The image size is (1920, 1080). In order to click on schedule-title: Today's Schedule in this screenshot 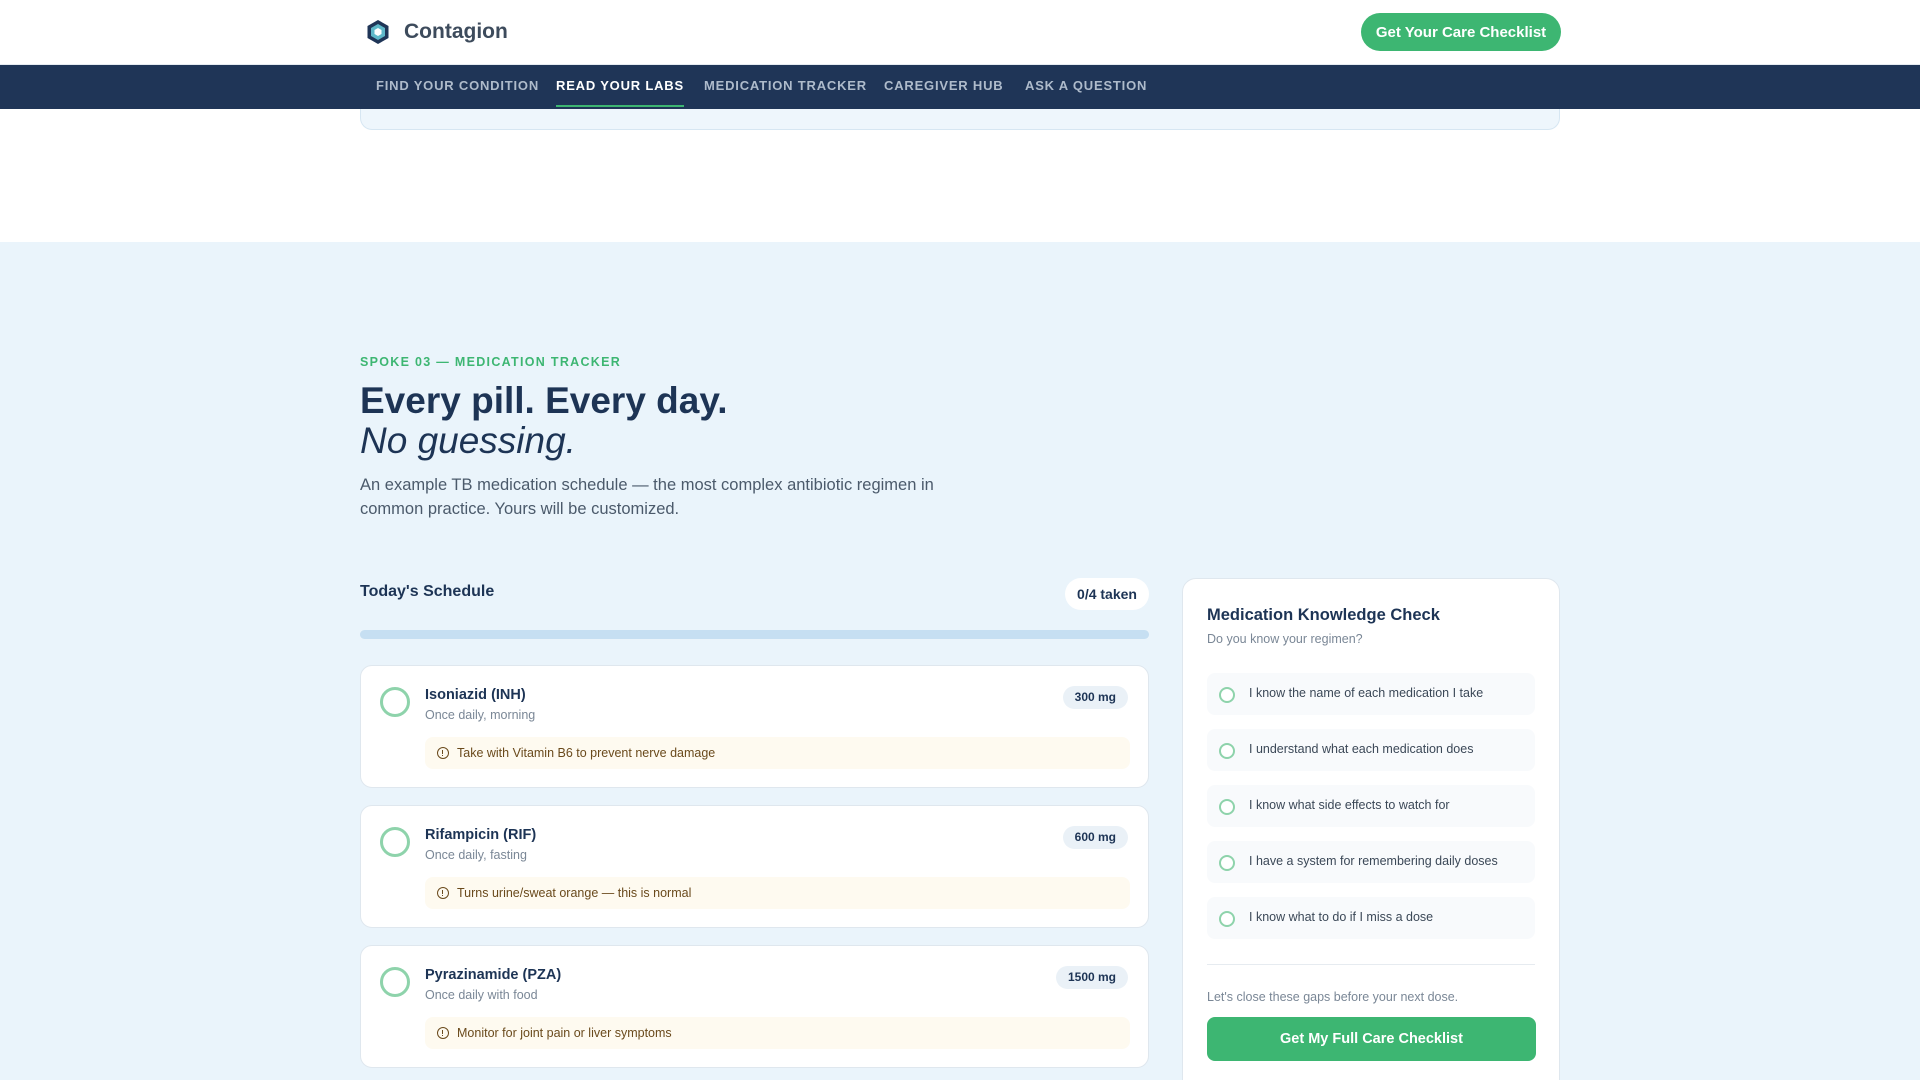, I will do `click(427, 591)`.